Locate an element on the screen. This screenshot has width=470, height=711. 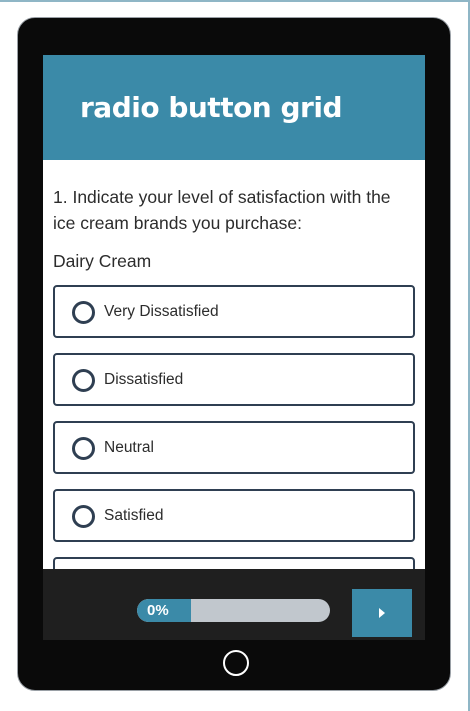
option-dissatisfied: Dissatisfied is located at coordinates (234, 379).